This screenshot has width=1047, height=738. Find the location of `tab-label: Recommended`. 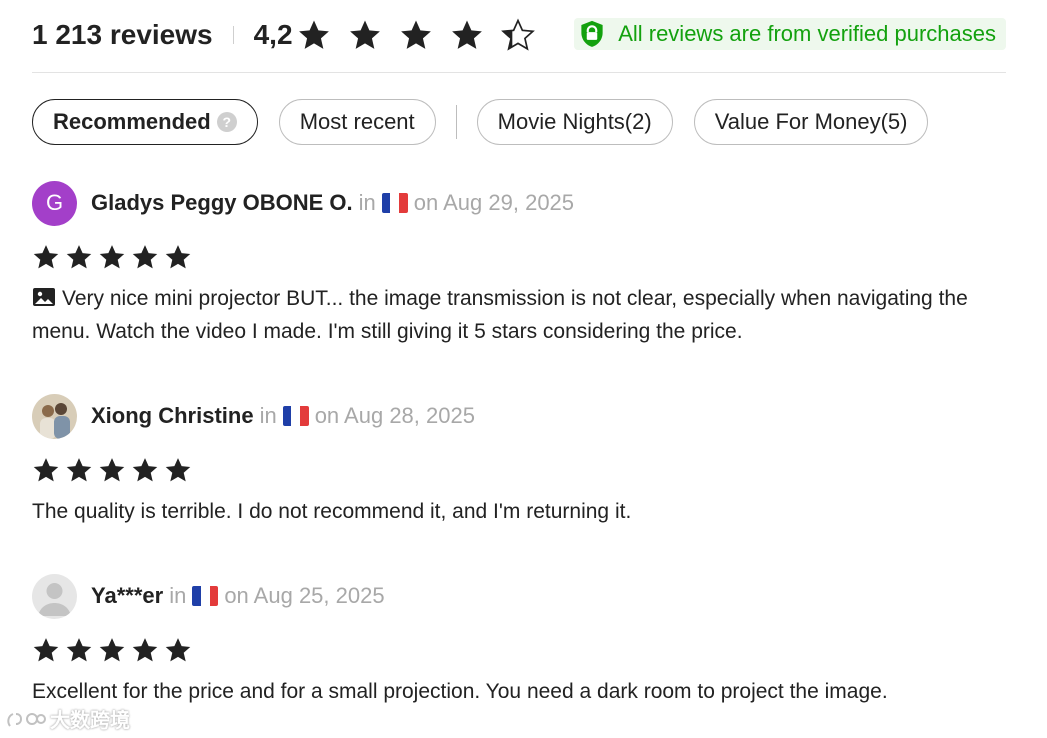

tab-label: Recommended is located at coordinates (132, 121).